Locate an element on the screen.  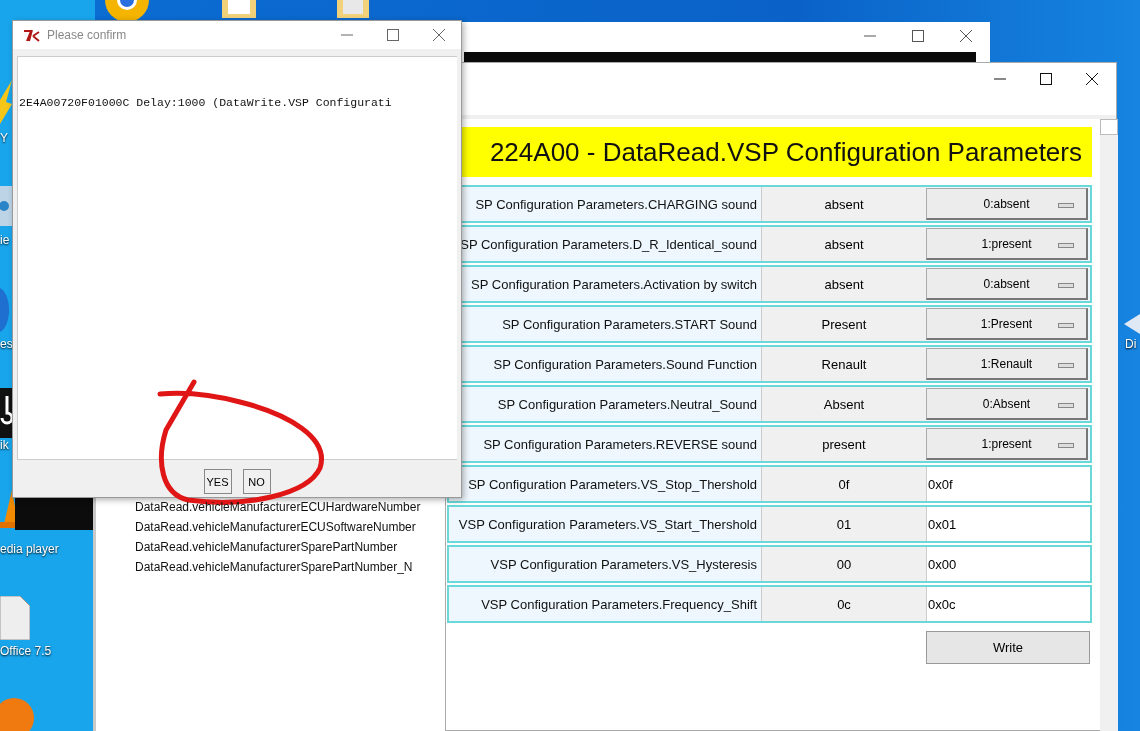
parameter-label: SP Configuration Parameters.Sound Function is located at coordinates (625, 364).